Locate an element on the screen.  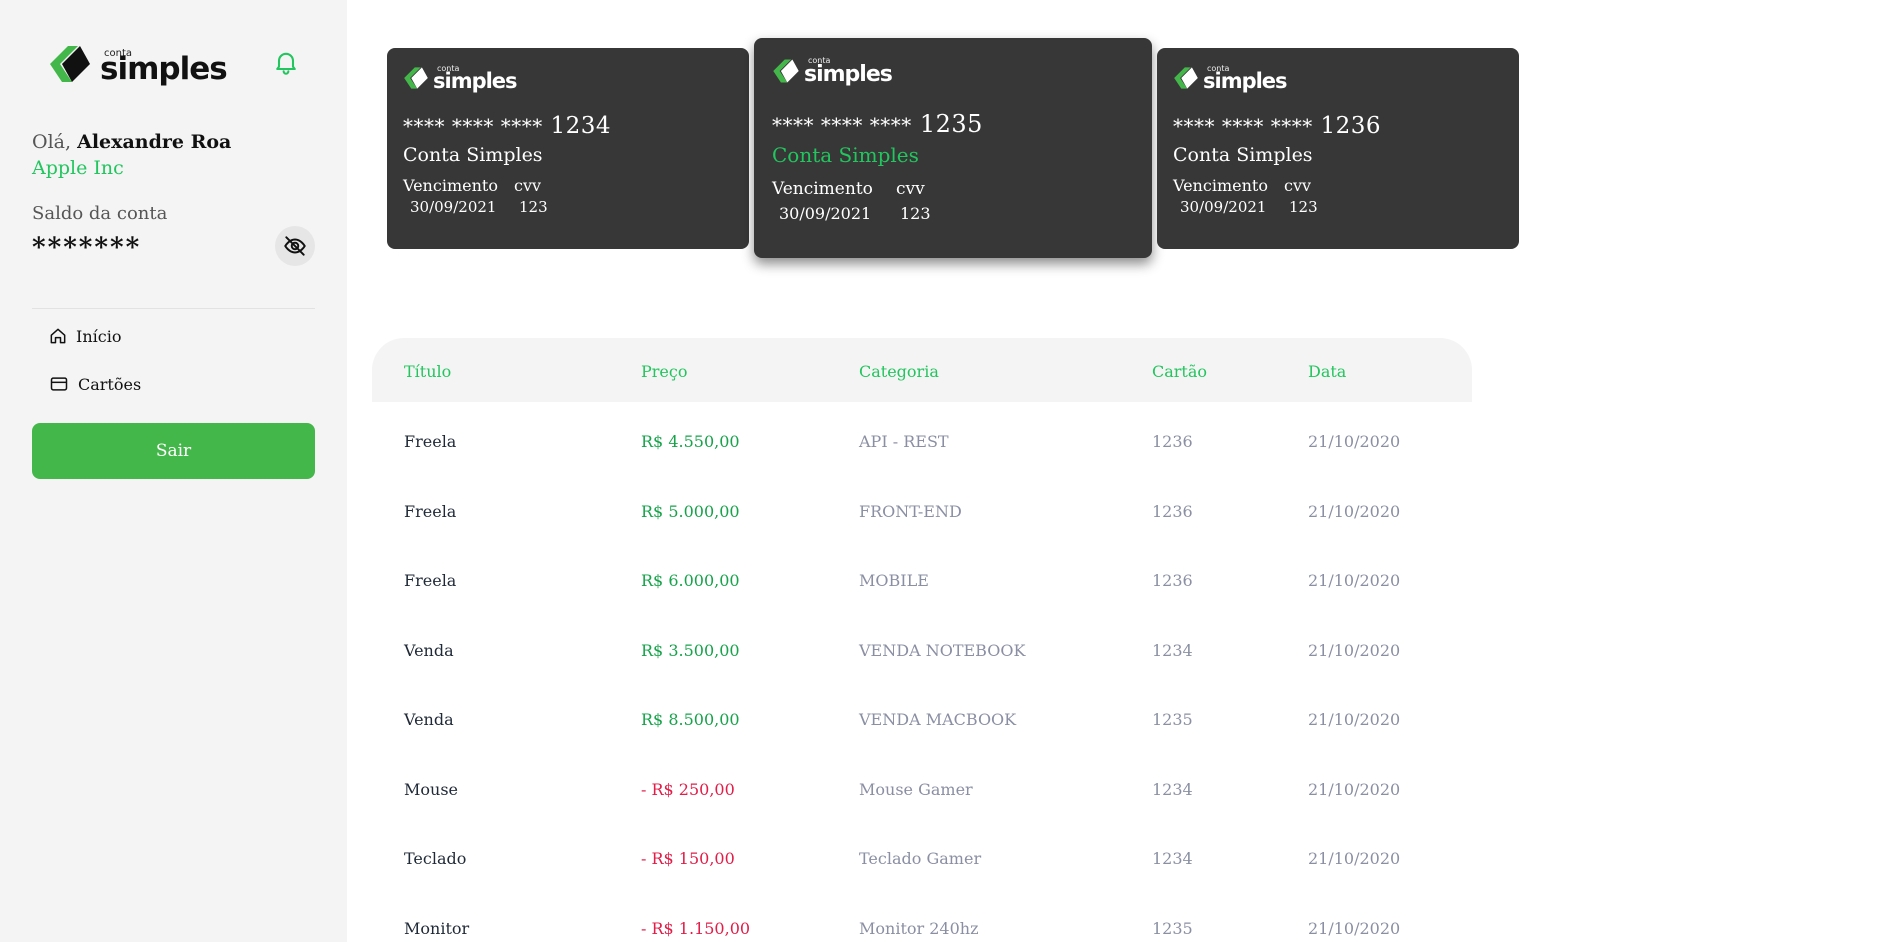
user-name: Alexandre Roa is located at coordinates (154, 142).